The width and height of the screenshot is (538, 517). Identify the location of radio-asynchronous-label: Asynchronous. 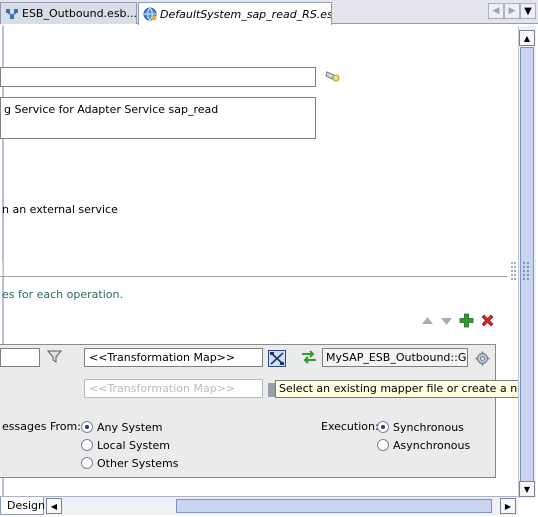
(432, 445).